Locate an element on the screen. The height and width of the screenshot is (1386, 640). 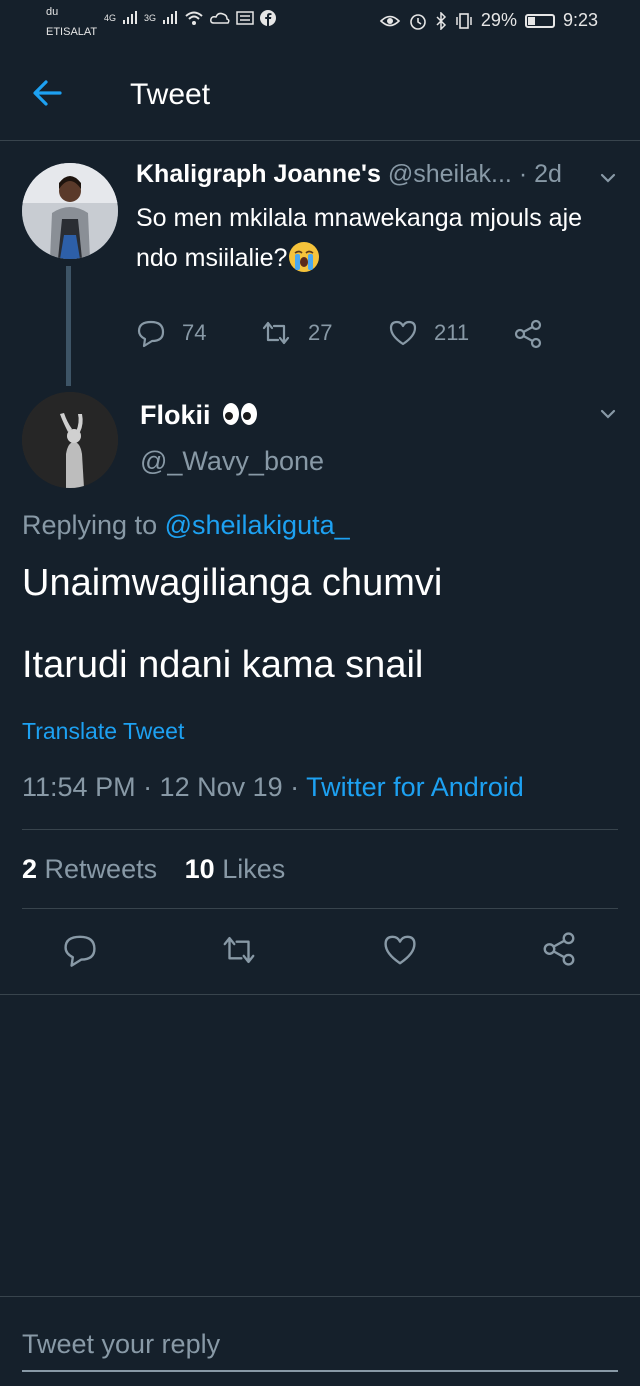
retweets-stat: 2 Retweets is located at coordinates (89, 869).